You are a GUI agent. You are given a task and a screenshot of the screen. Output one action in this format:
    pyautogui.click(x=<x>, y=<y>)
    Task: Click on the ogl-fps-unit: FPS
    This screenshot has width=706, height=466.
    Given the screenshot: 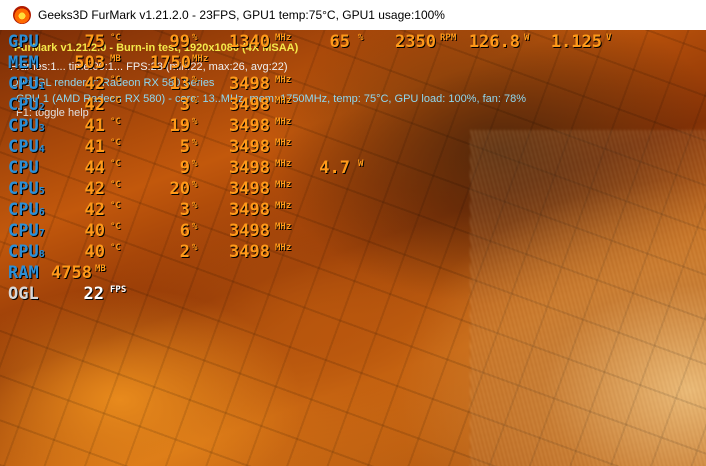 What is the action you would take?
    pyautogui.click(x=118, y=290)
    